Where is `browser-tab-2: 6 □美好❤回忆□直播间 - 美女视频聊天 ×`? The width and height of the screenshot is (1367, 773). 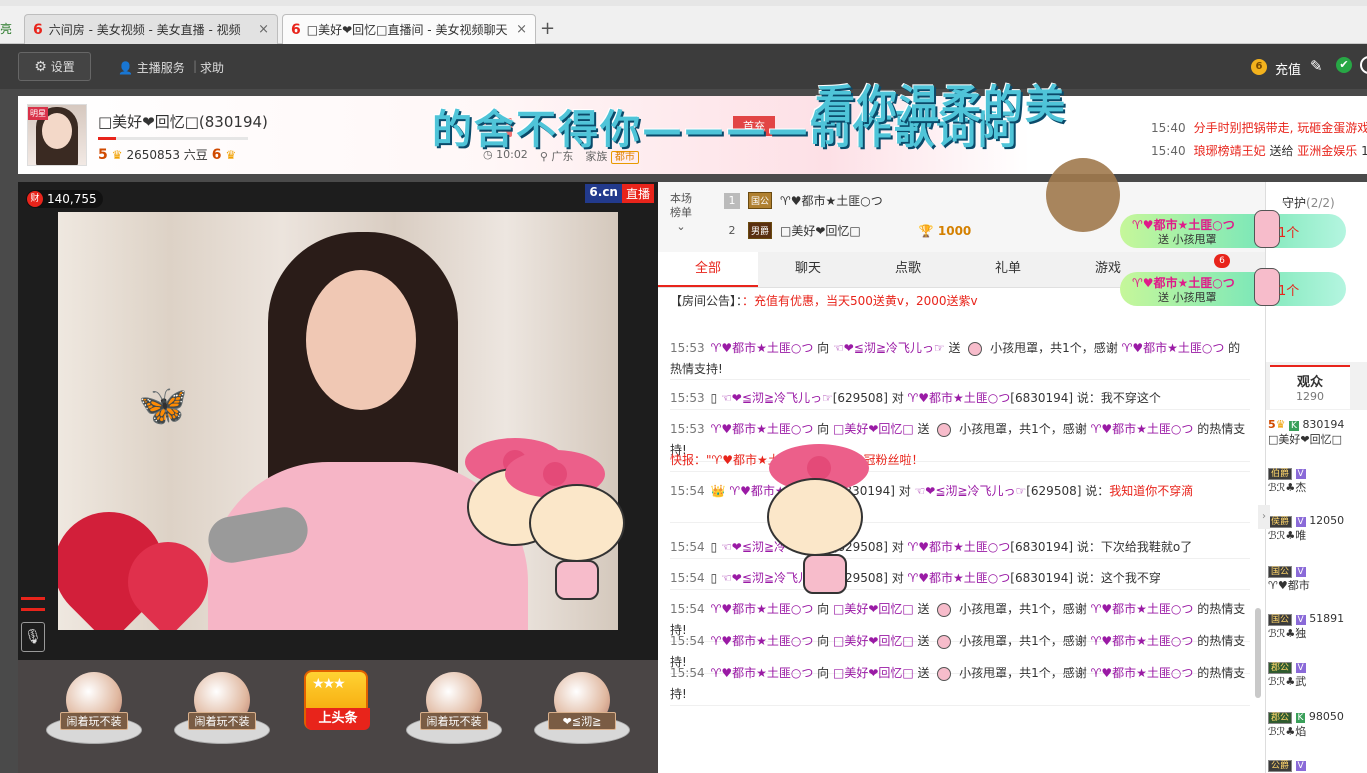
browser-tab-2: 6 □美好❤回忆□直播间 - 美女视频聊天 × is located at coordinates (409, 29).